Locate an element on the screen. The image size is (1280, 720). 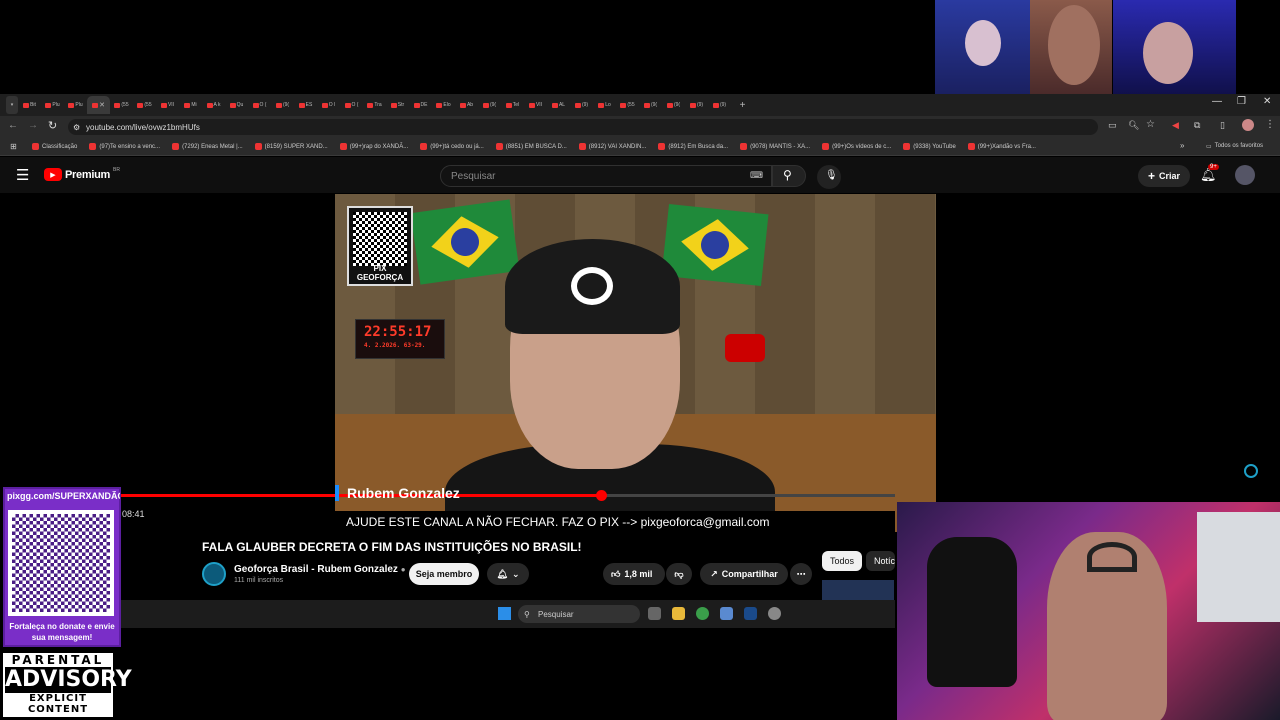
maximize-icon: ❐ is located at coordinates (1241, 101).